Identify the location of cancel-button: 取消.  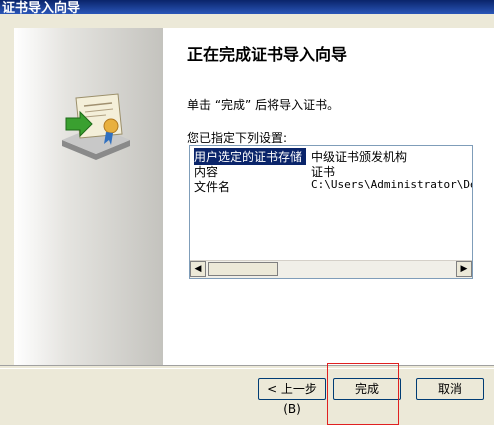
(450, 389).